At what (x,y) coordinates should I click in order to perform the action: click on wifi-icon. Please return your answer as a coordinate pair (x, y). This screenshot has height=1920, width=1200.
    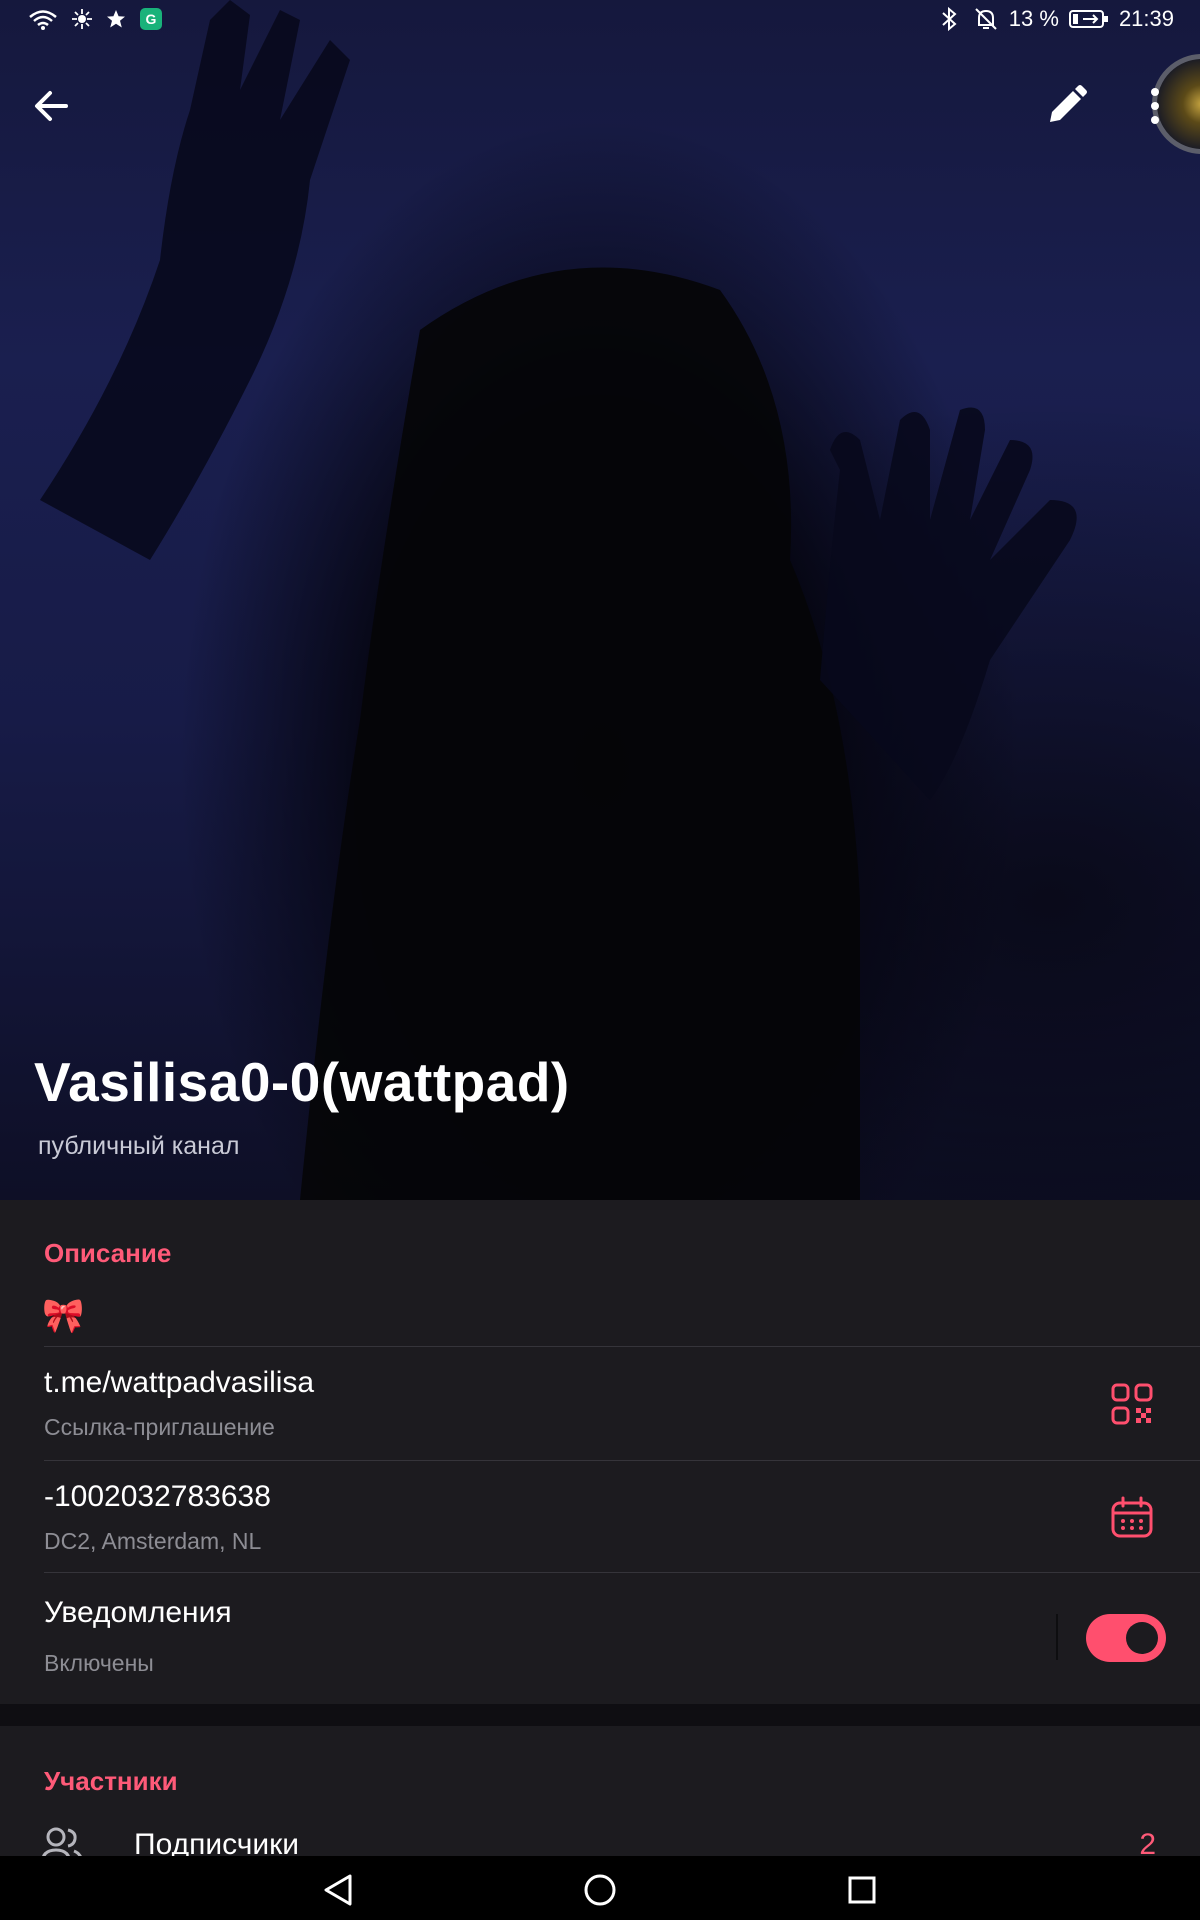
    Looking at the image, I should click on (43, 20).